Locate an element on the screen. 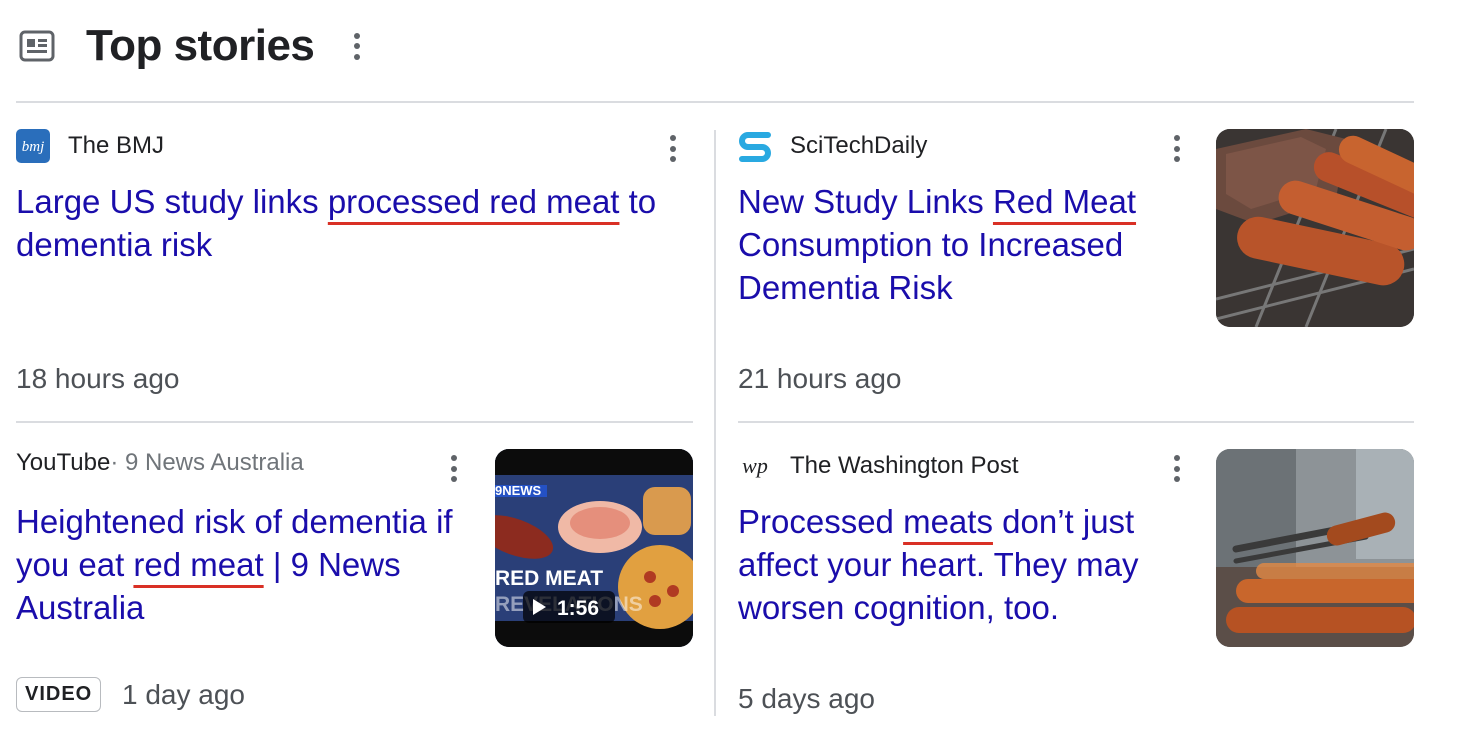 This screenshot has height=734, width=1468. story-source: YouTube · 9 News Australia is located at coordinates (160, 463).